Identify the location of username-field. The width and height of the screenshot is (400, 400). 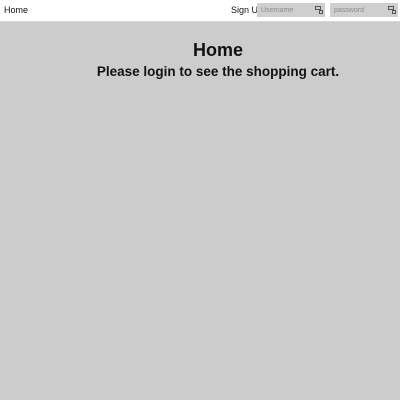
(291, 10).